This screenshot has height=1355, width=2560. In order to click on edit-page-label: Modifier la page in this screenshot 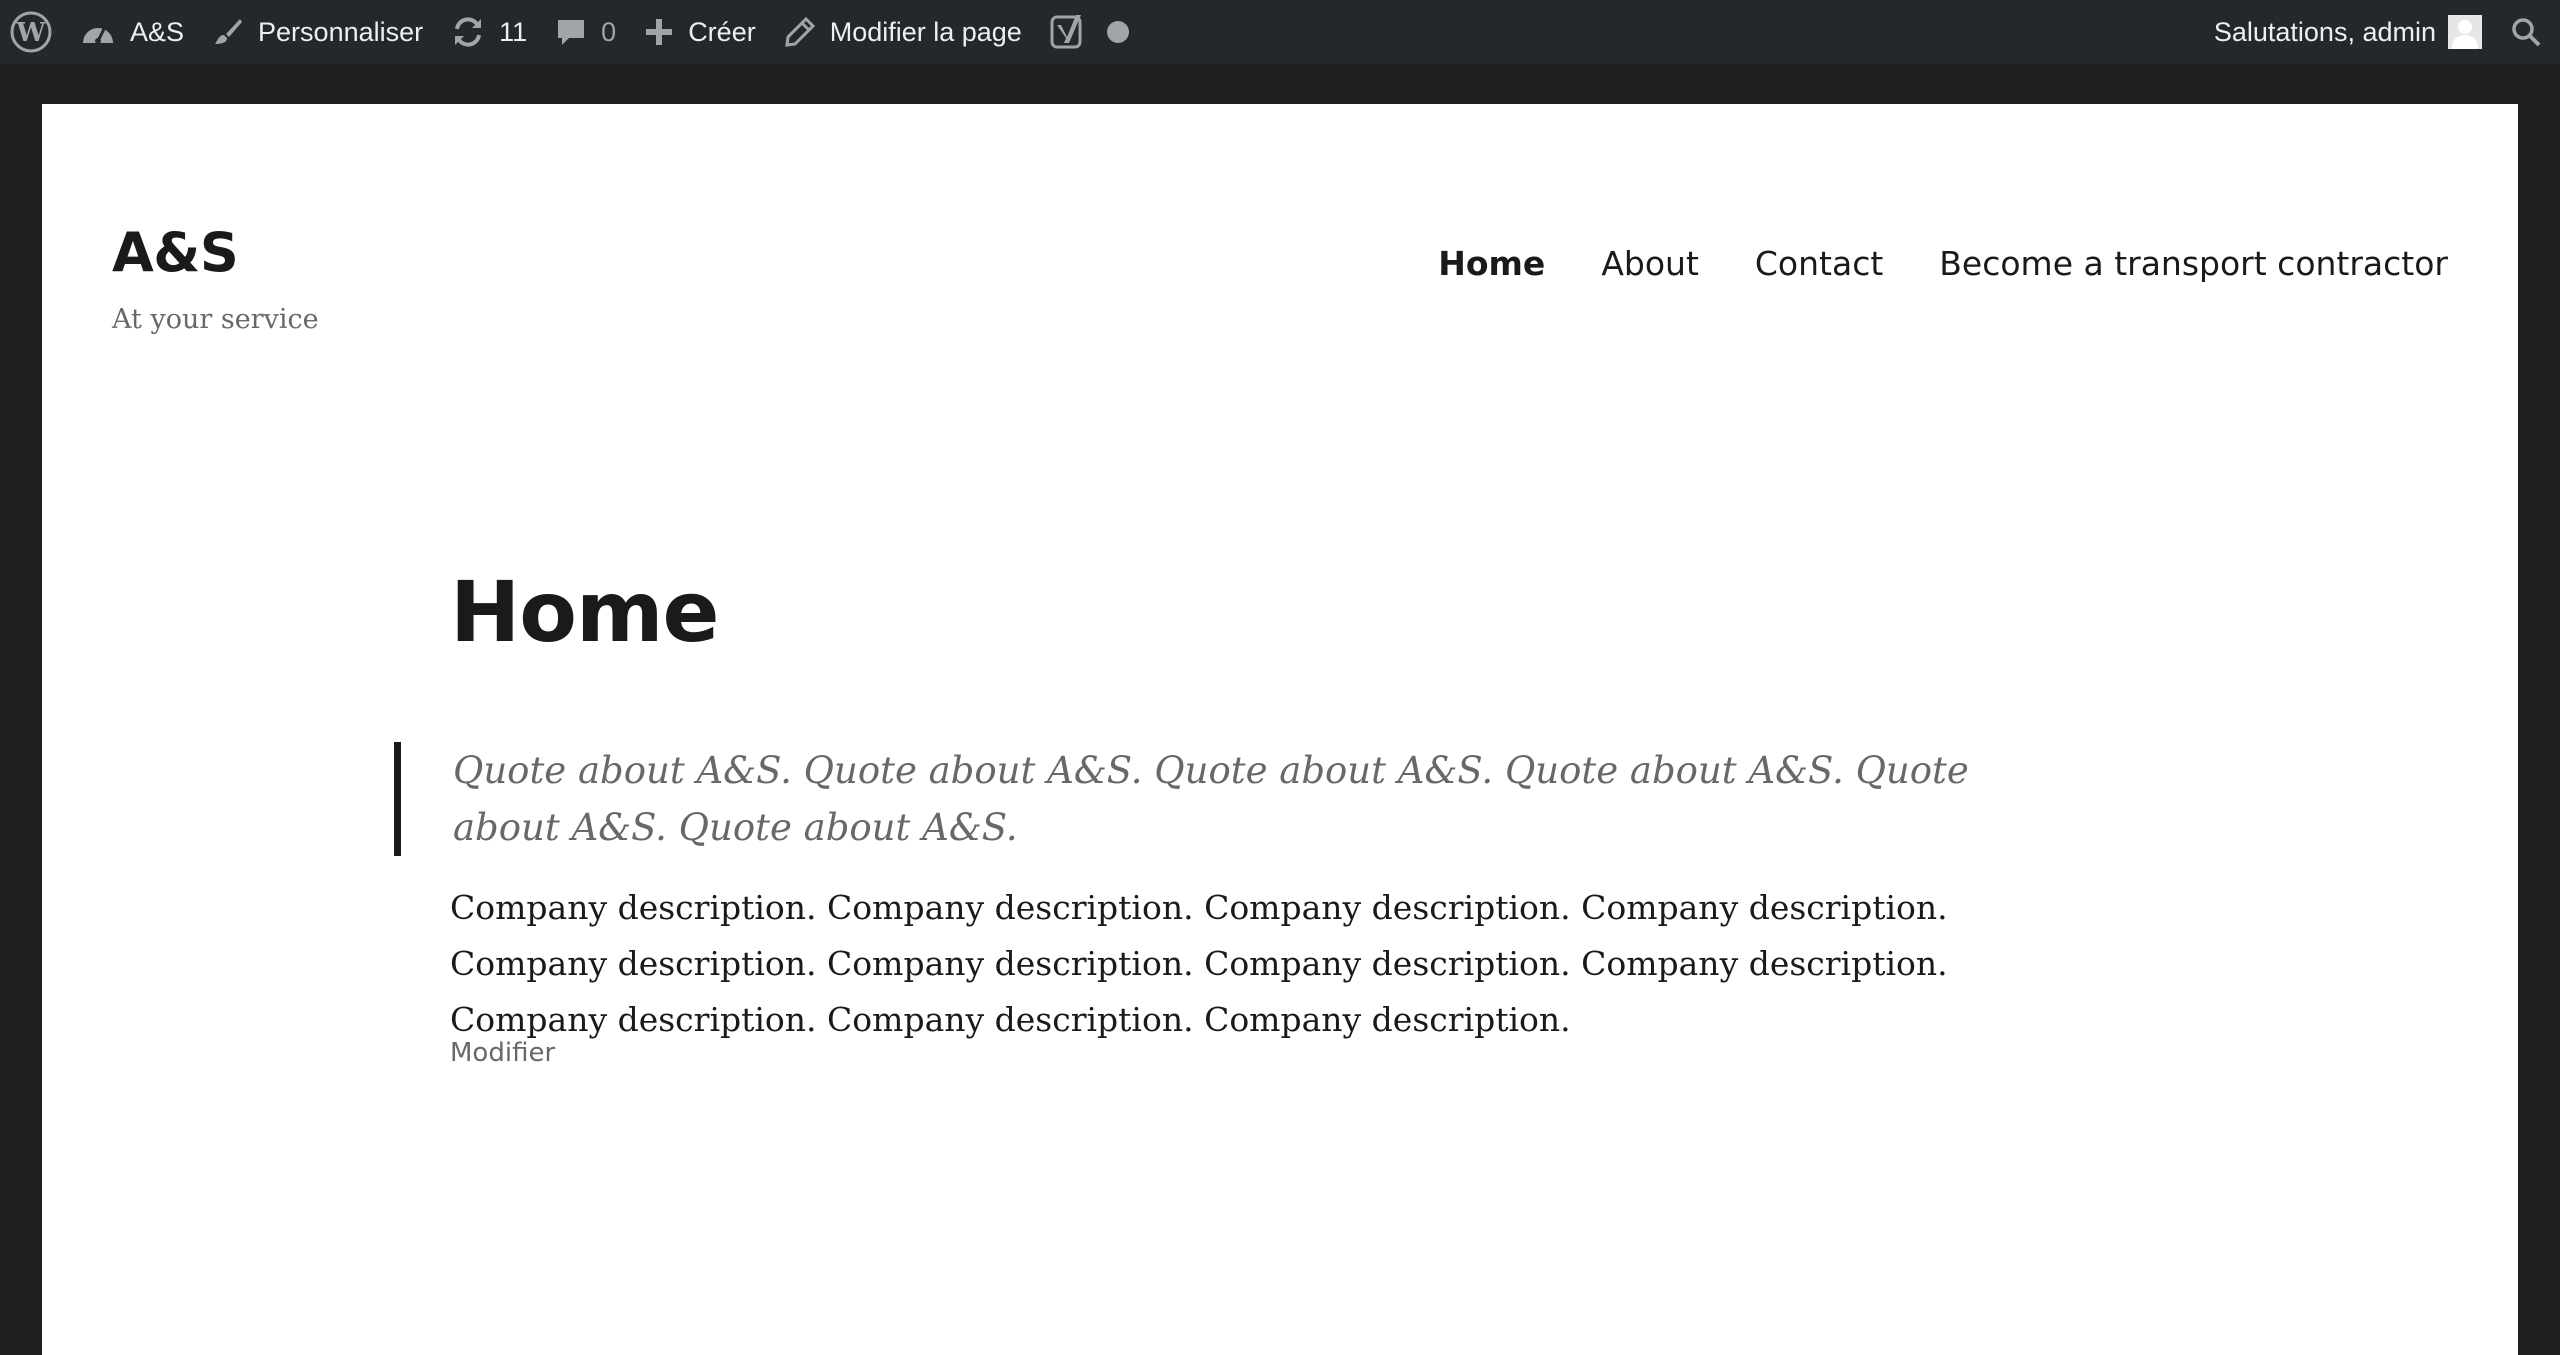, I will do `click(925, 31)`.